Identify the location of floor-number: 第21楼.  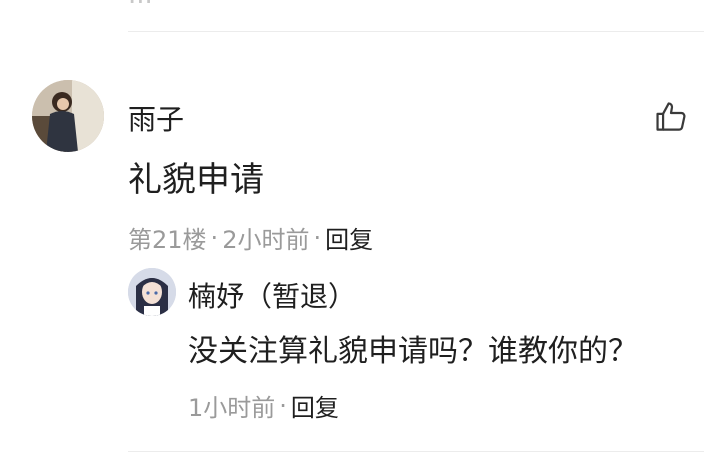
(167, 240).